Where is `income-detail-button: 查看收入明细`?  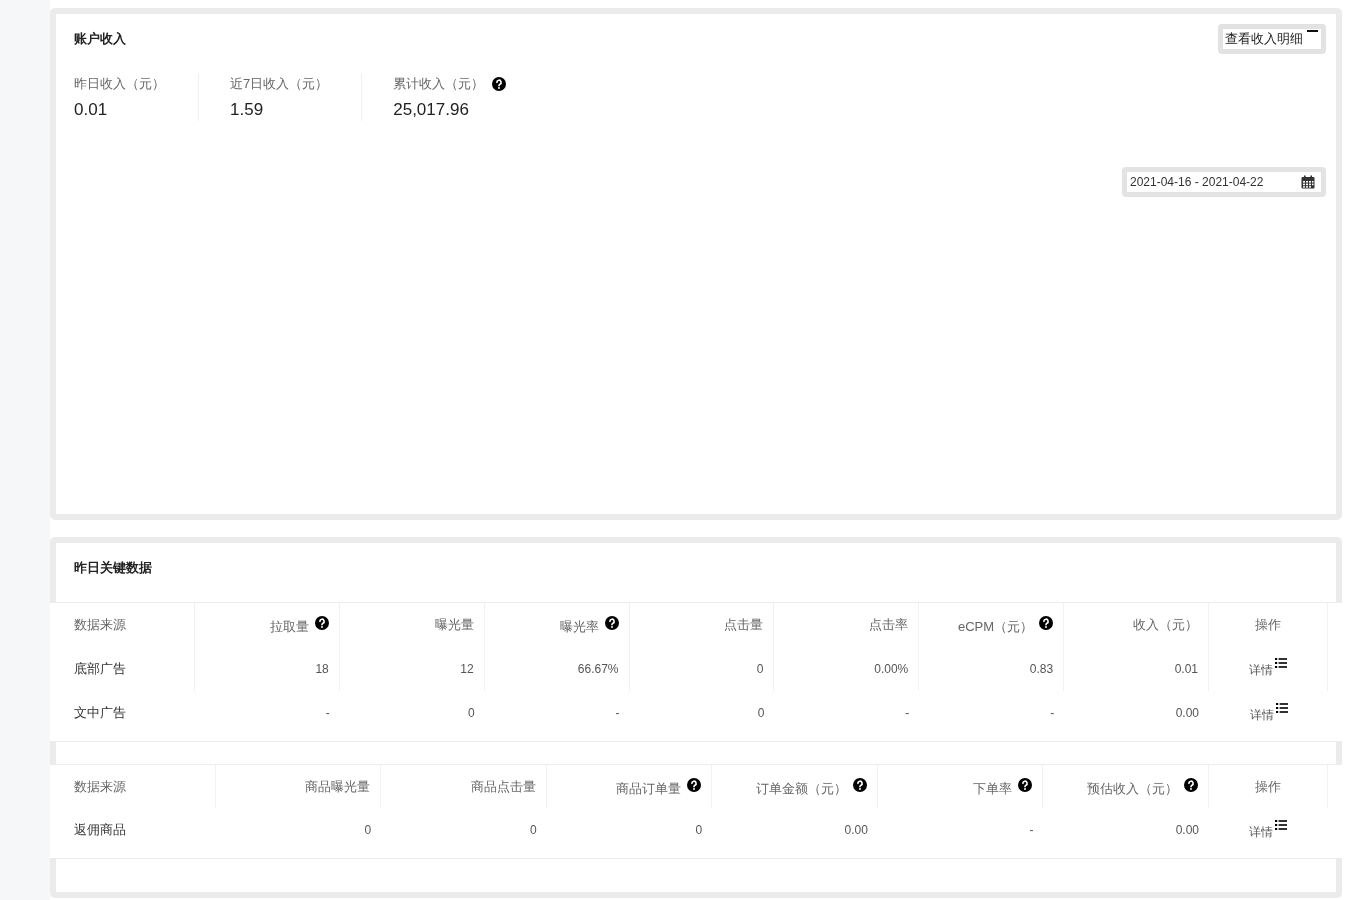
income-detail-button: 查看收入明细 is located at coordinates (1272, 39).